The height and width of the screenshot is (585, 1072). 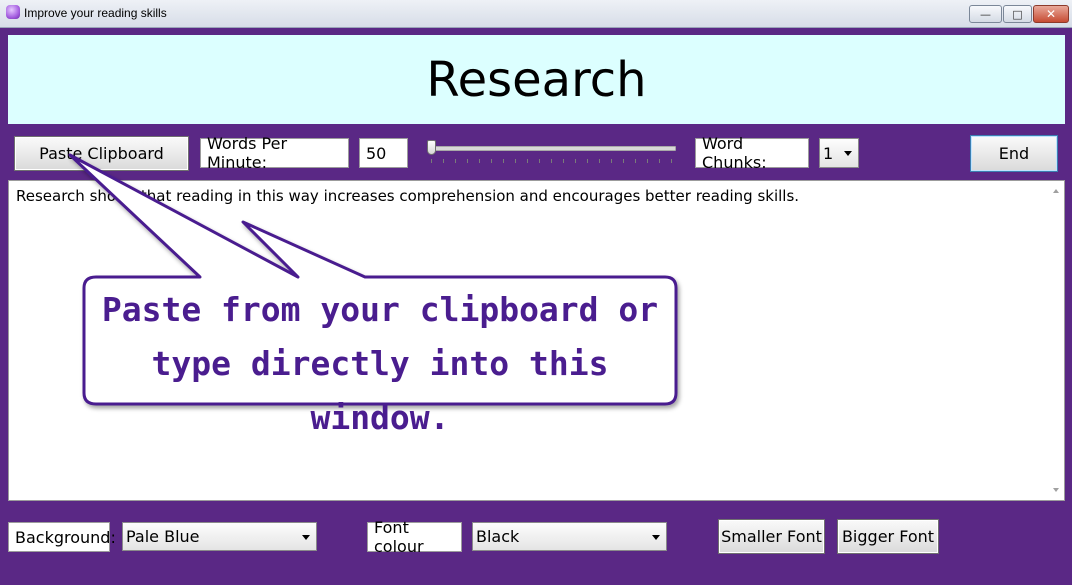 What do you see at coordinates (414, 537) in the screenshot?
I see `font-colour-label: Font colour` at bounding box center [414, 537].